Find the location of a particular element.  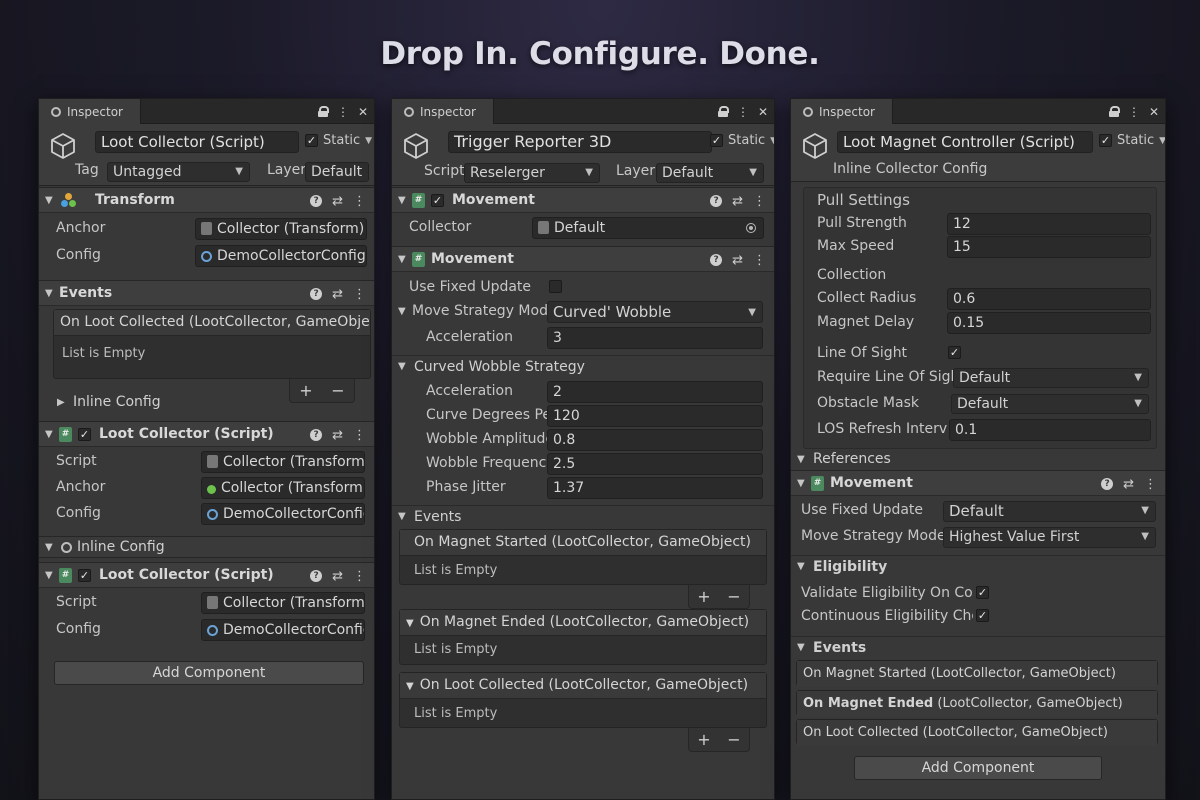

fold-arrow-icon: ▶ is located at coordinates (63, 402).